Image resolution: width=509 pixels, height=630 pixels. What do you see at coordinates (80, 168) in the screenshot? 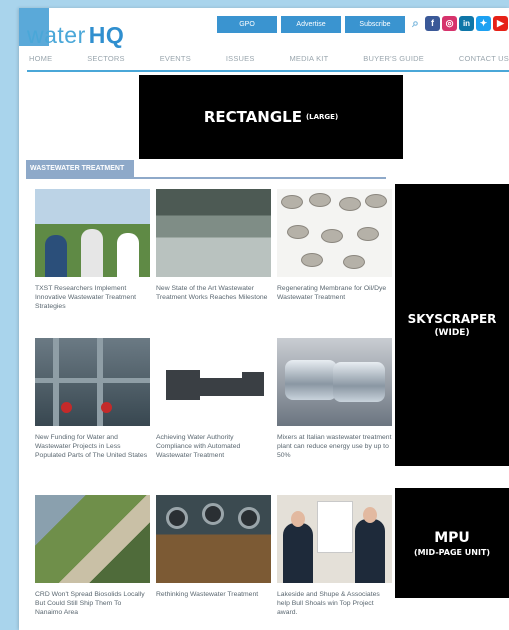
I see `section-tab-wastewater: WASTEWATER TREATMENT` at bounding box center [80, 168].